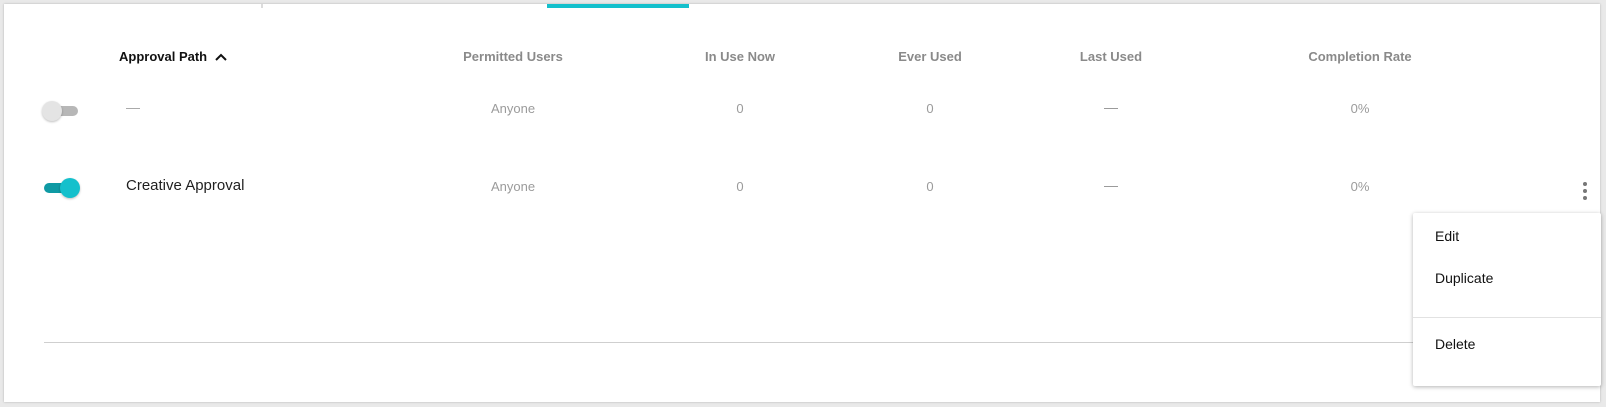 The width and height of the screenshot is (1606, 407). What do you see at coordinates (734, 342) in the screenshot?
I see `table-divider` at bounding box center [734, 342].